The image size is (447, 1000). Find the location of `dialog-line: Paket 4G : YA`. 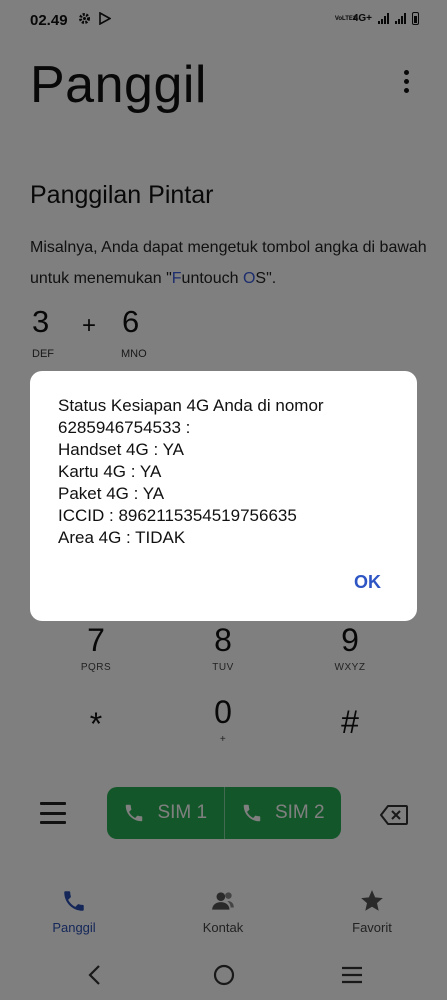

dialog-line: Paket 4G : YA is located at coordinates (111, 493).